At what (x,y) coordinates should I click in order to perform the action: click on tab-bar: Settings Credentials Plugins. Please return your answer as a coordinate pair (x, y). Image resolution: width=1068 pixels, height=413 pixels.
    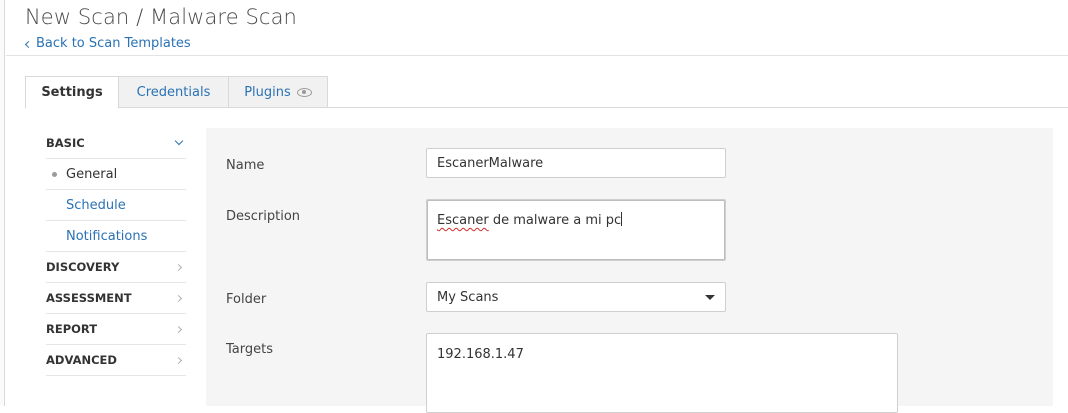
    Looking at the image, I should click on (176, 92).